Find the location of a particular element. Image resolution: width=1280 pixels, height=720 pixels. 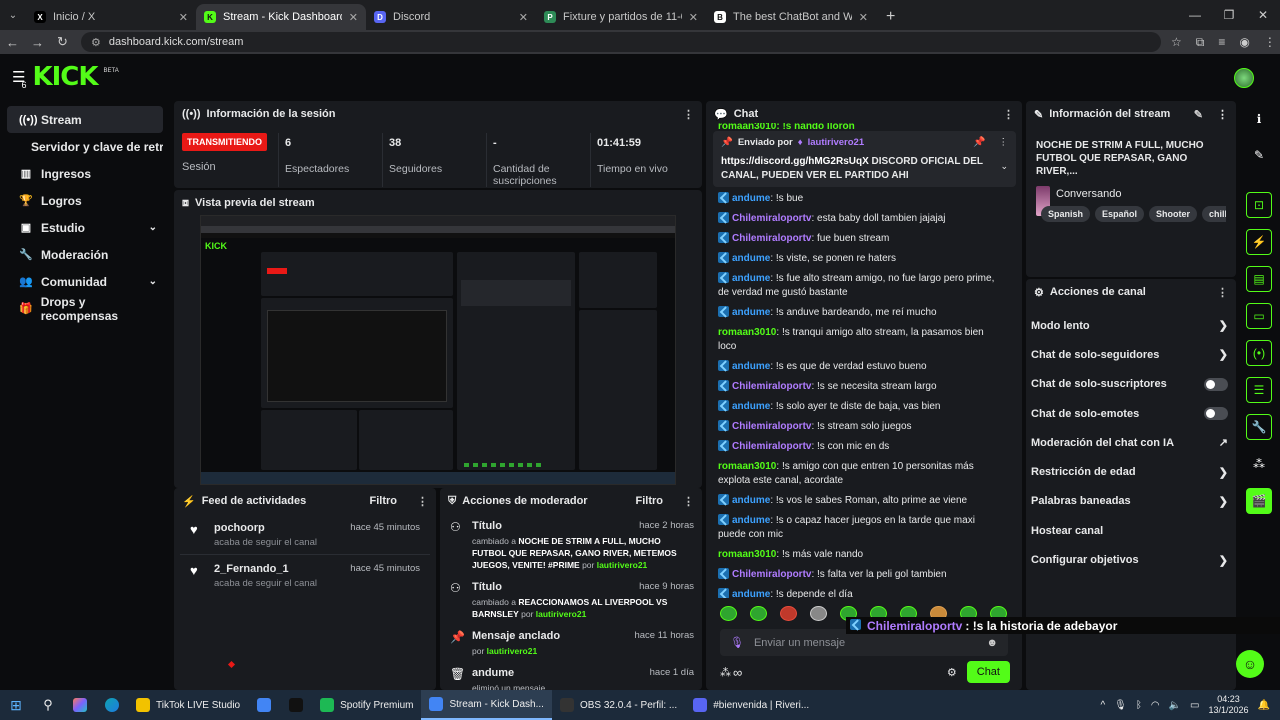

url-field: ⚙ dashboard.kick.com/stream is located at coordinates (621, 42).